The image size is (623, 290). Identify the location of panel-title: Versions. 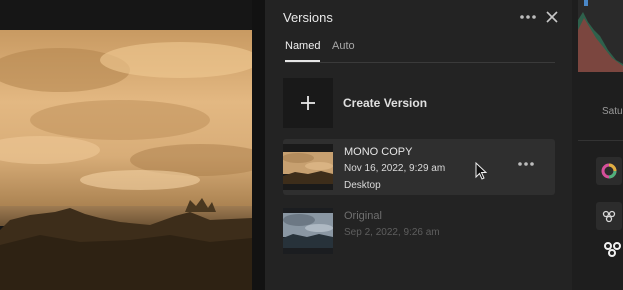
(308, 17).